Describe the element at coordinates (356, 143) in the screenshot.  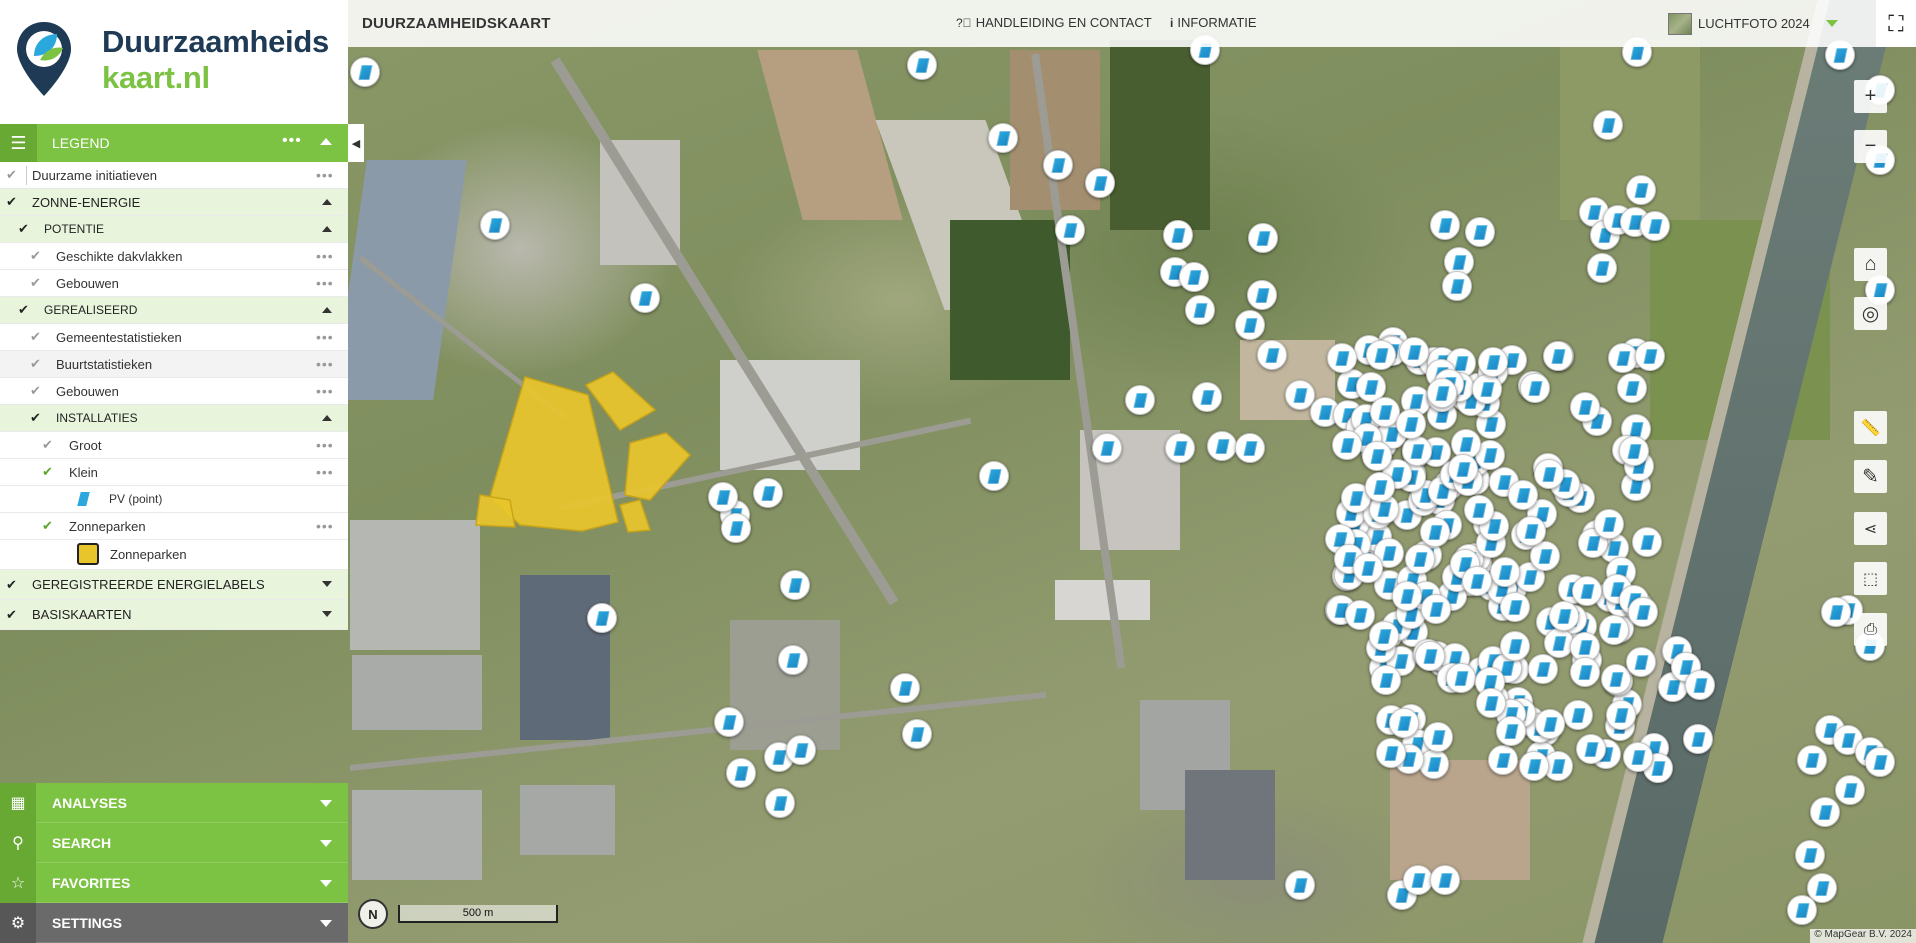
I see `collapse-panel-button: ◀` at that location.